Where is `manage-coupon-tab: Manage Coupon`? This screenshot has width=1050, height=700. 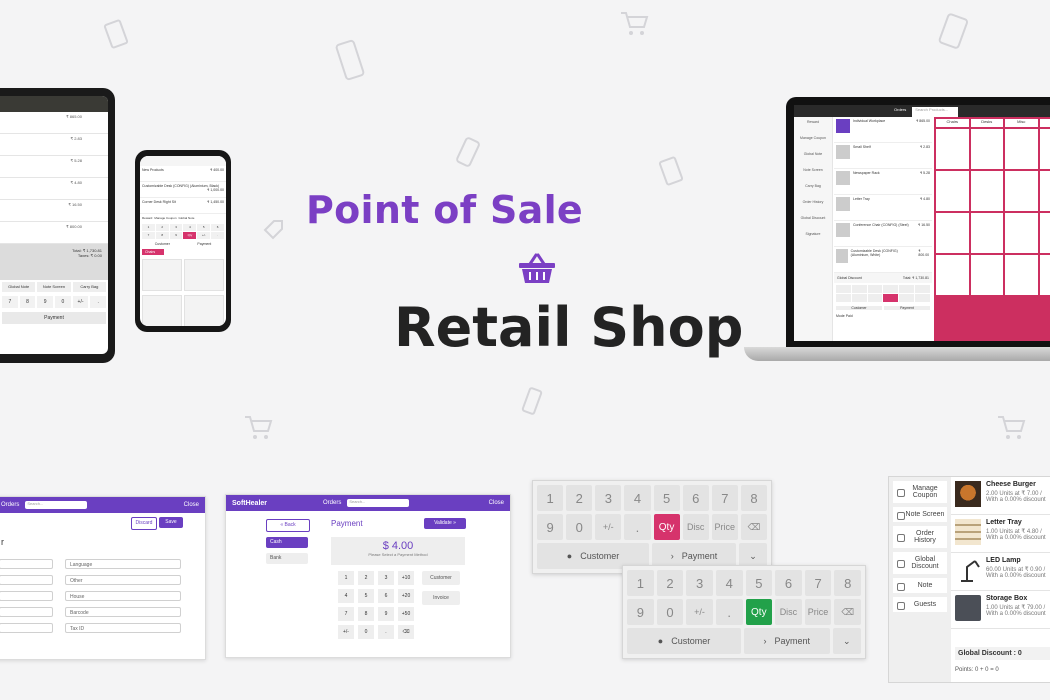 manage-coupon-tab: Manage Coupon is located at coordinates (165, 218).